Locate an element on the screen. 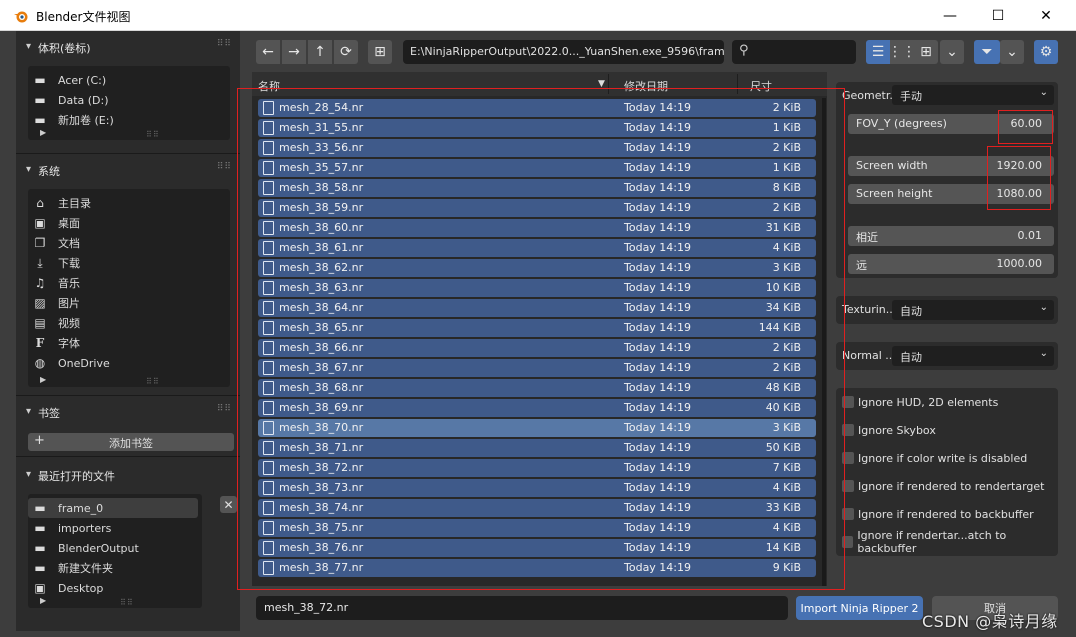 The width and height of the screenshot is (1076, 637). sort-descending-icon: ▼ is located at coordinates (601, 84).